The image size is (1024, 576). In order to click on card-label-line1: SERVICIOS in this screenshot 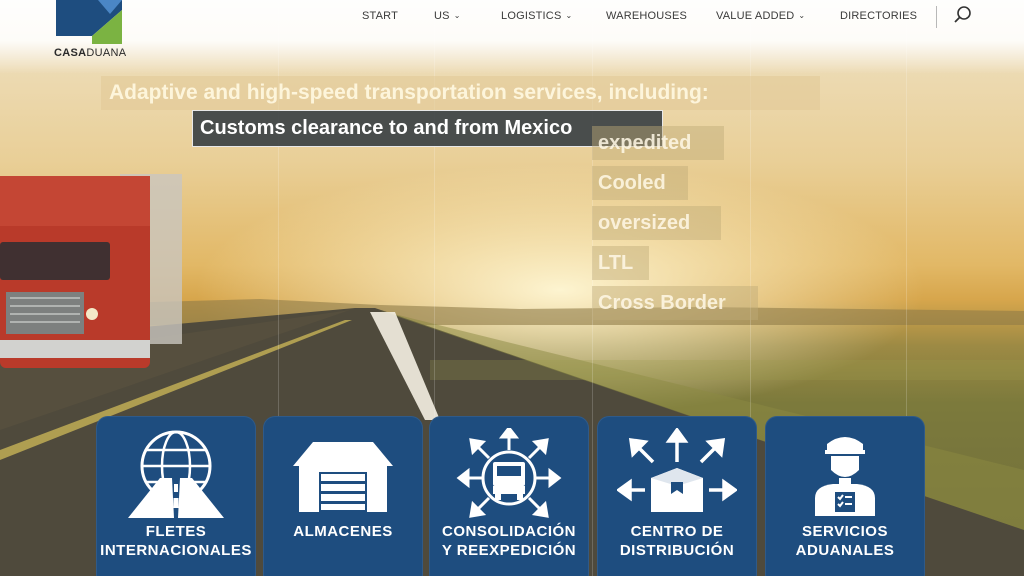, I will do `click(845, 531)`.